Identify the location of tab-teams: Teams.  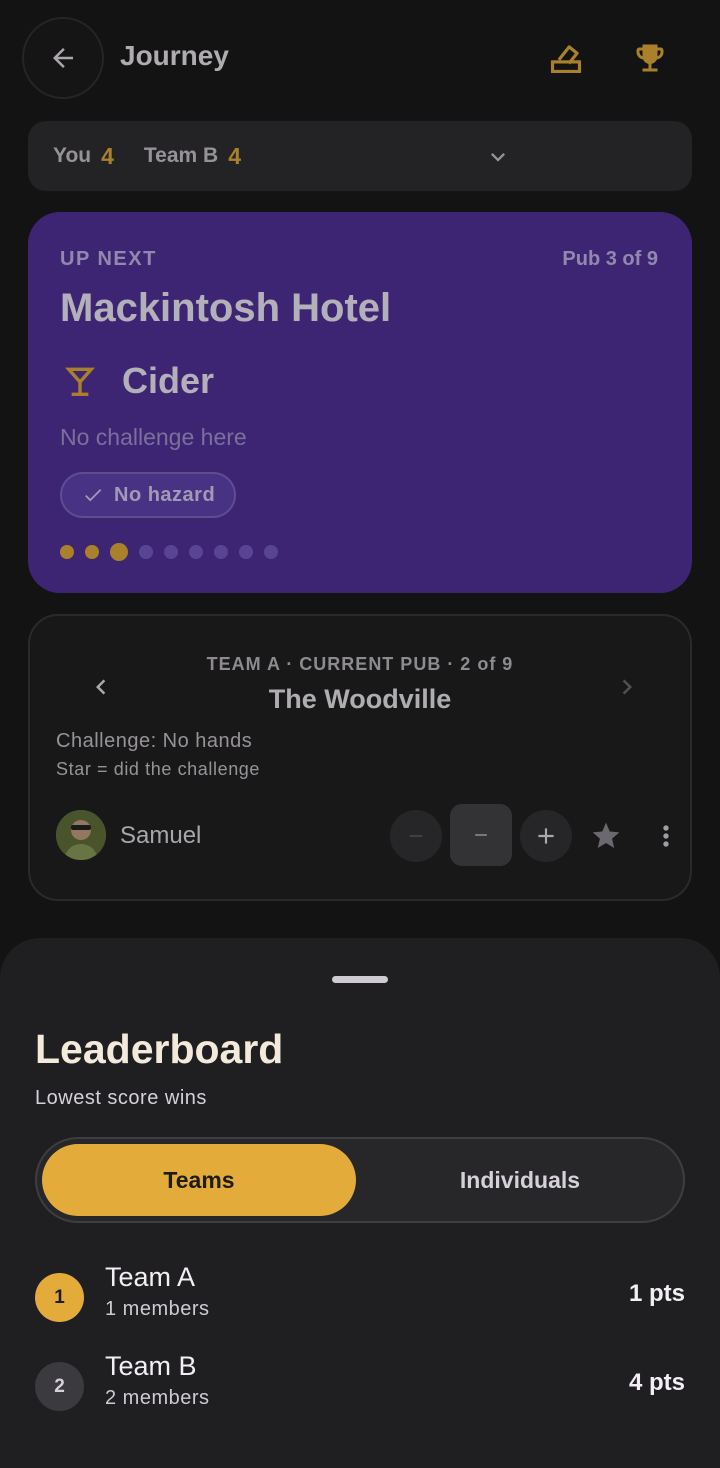
(199, 1180).